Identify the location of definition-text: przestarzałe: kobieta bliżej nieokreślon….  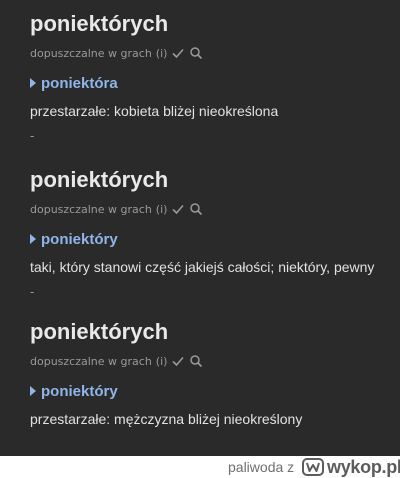
(154, 111).